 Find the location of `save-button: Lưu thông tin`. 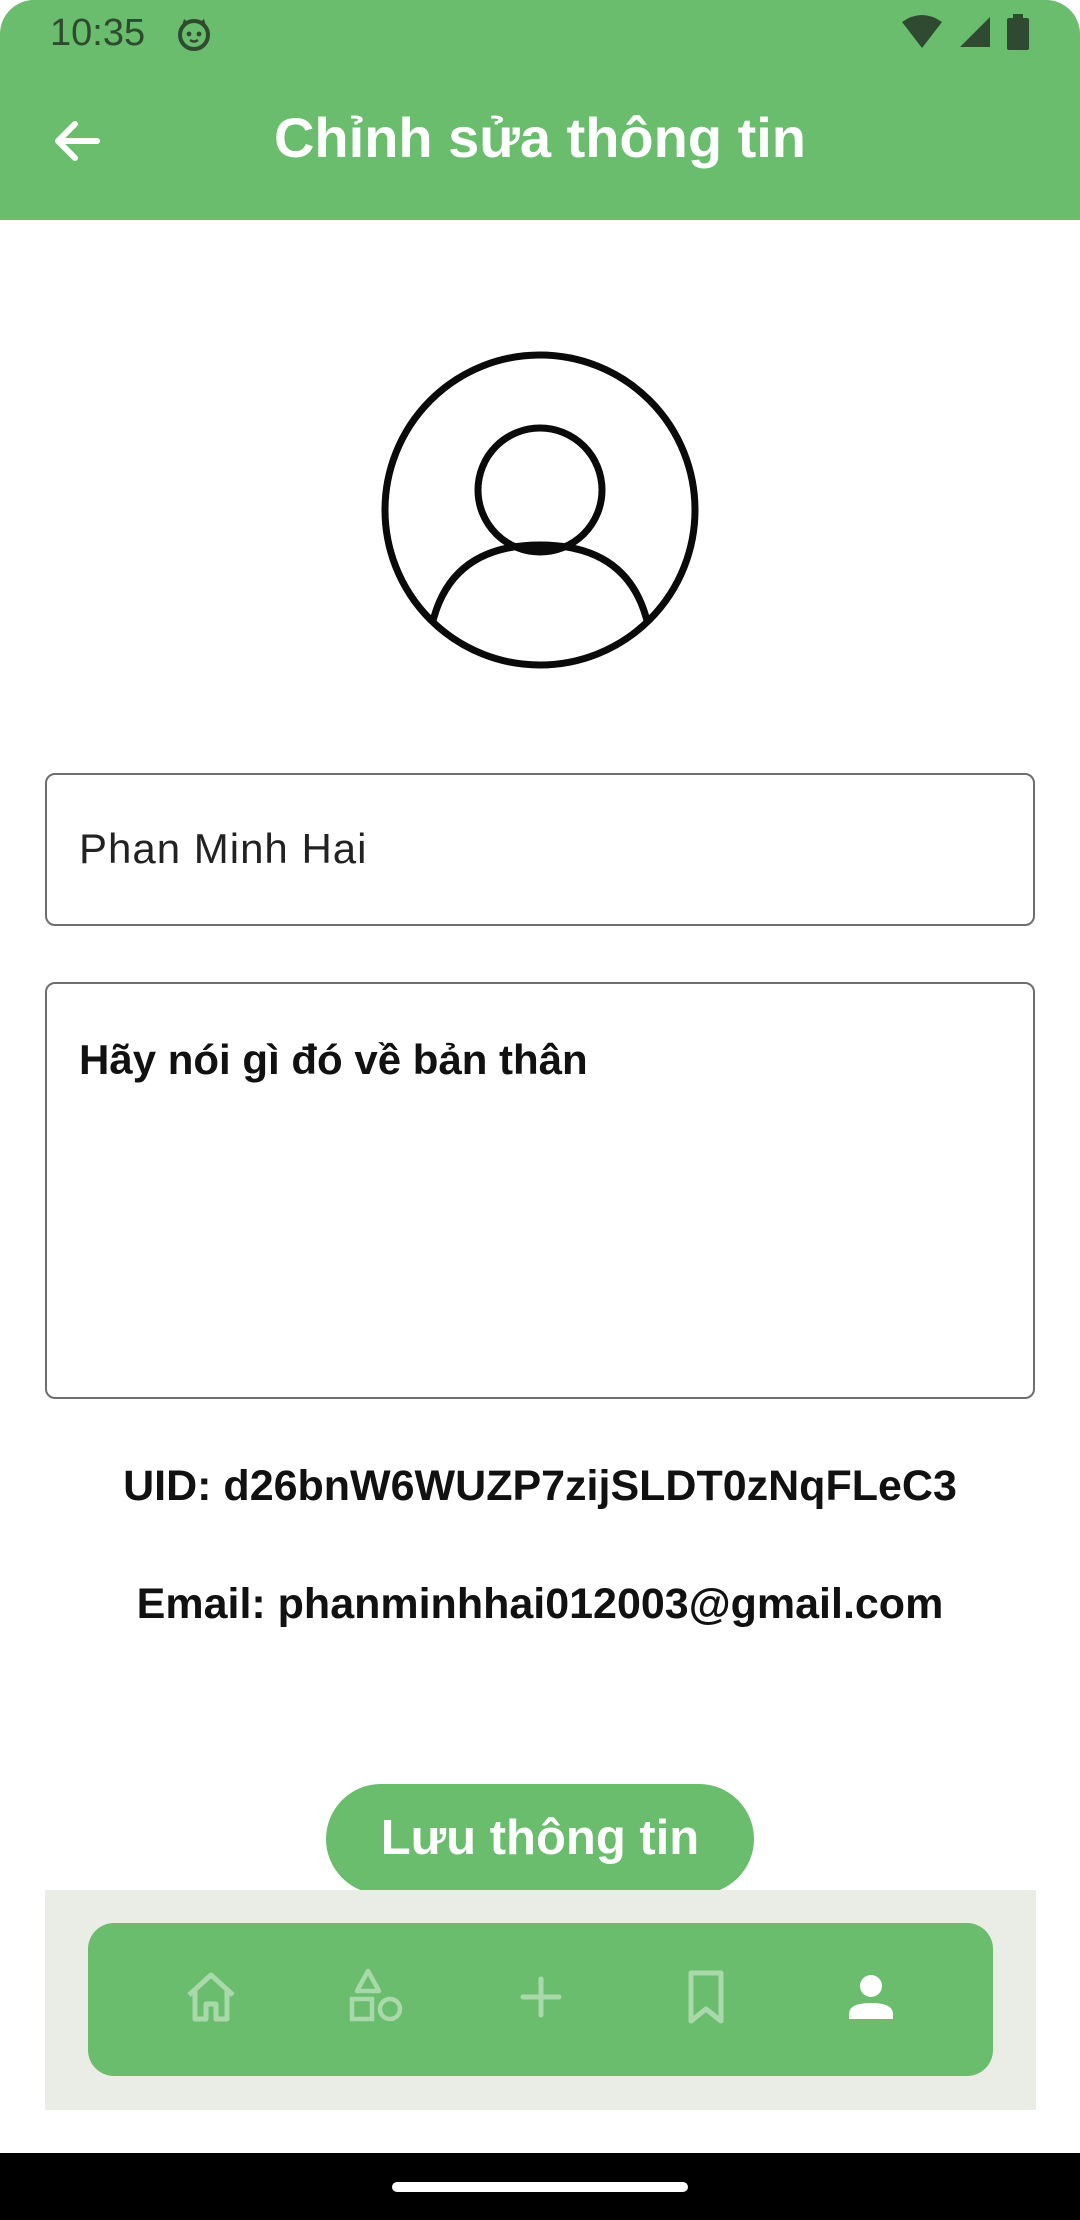

save-button: Lưu thông tin is located at coordinates (540, 1839).